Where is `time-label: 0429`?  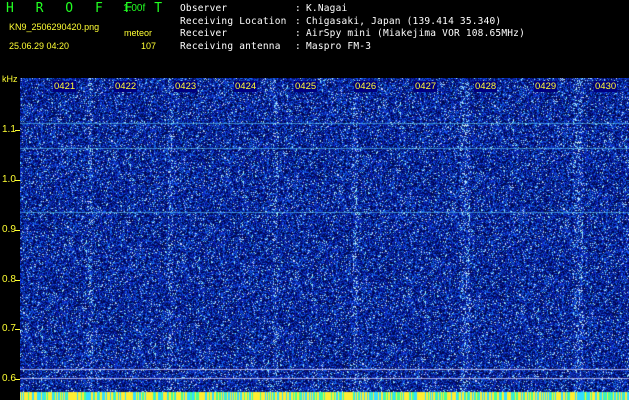
time-label: 0429 is located at coordinates (546, 86).